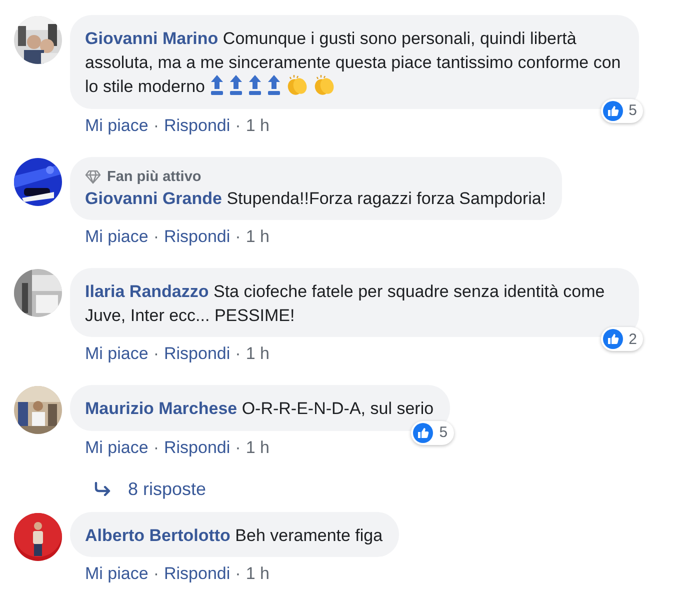 The height and width of the screenshot is (605, 696). I want to click on diamond-icon, so click(93, 177).